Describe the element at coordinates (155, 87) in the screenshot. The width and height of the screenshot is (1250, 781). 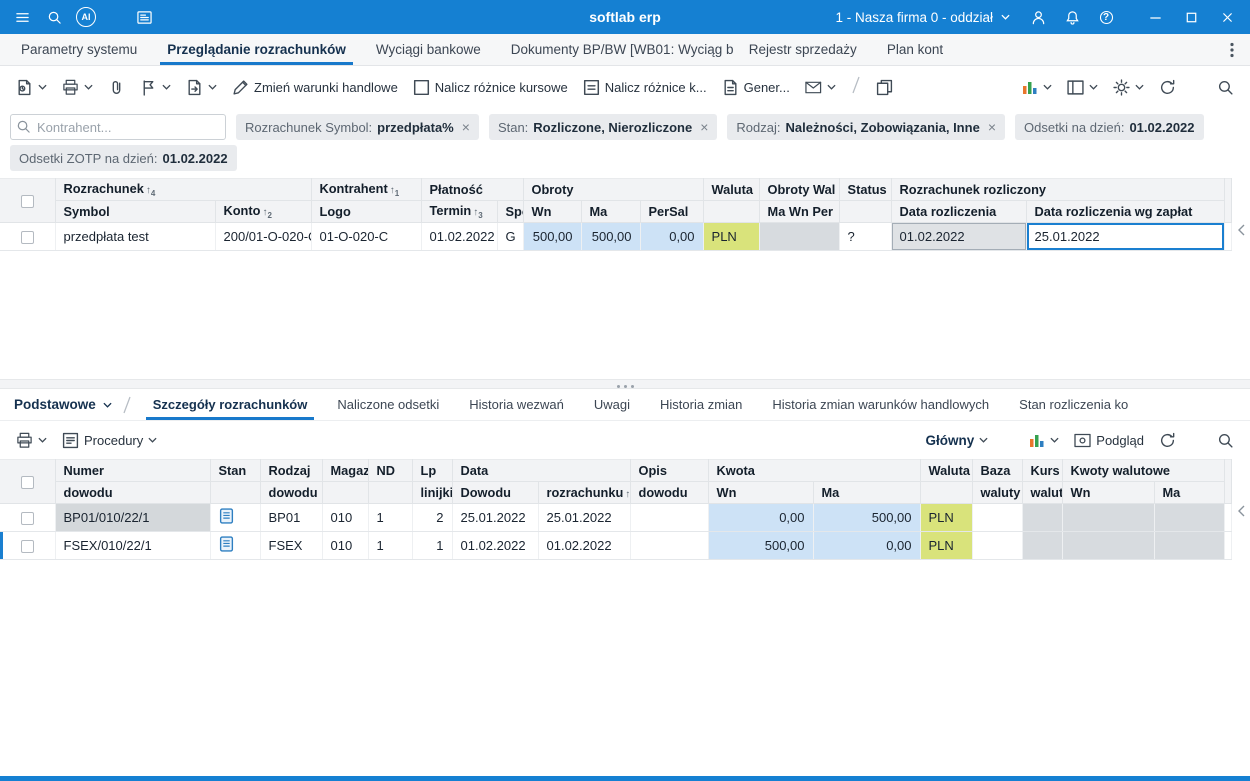
I see `flag-button` at that location.